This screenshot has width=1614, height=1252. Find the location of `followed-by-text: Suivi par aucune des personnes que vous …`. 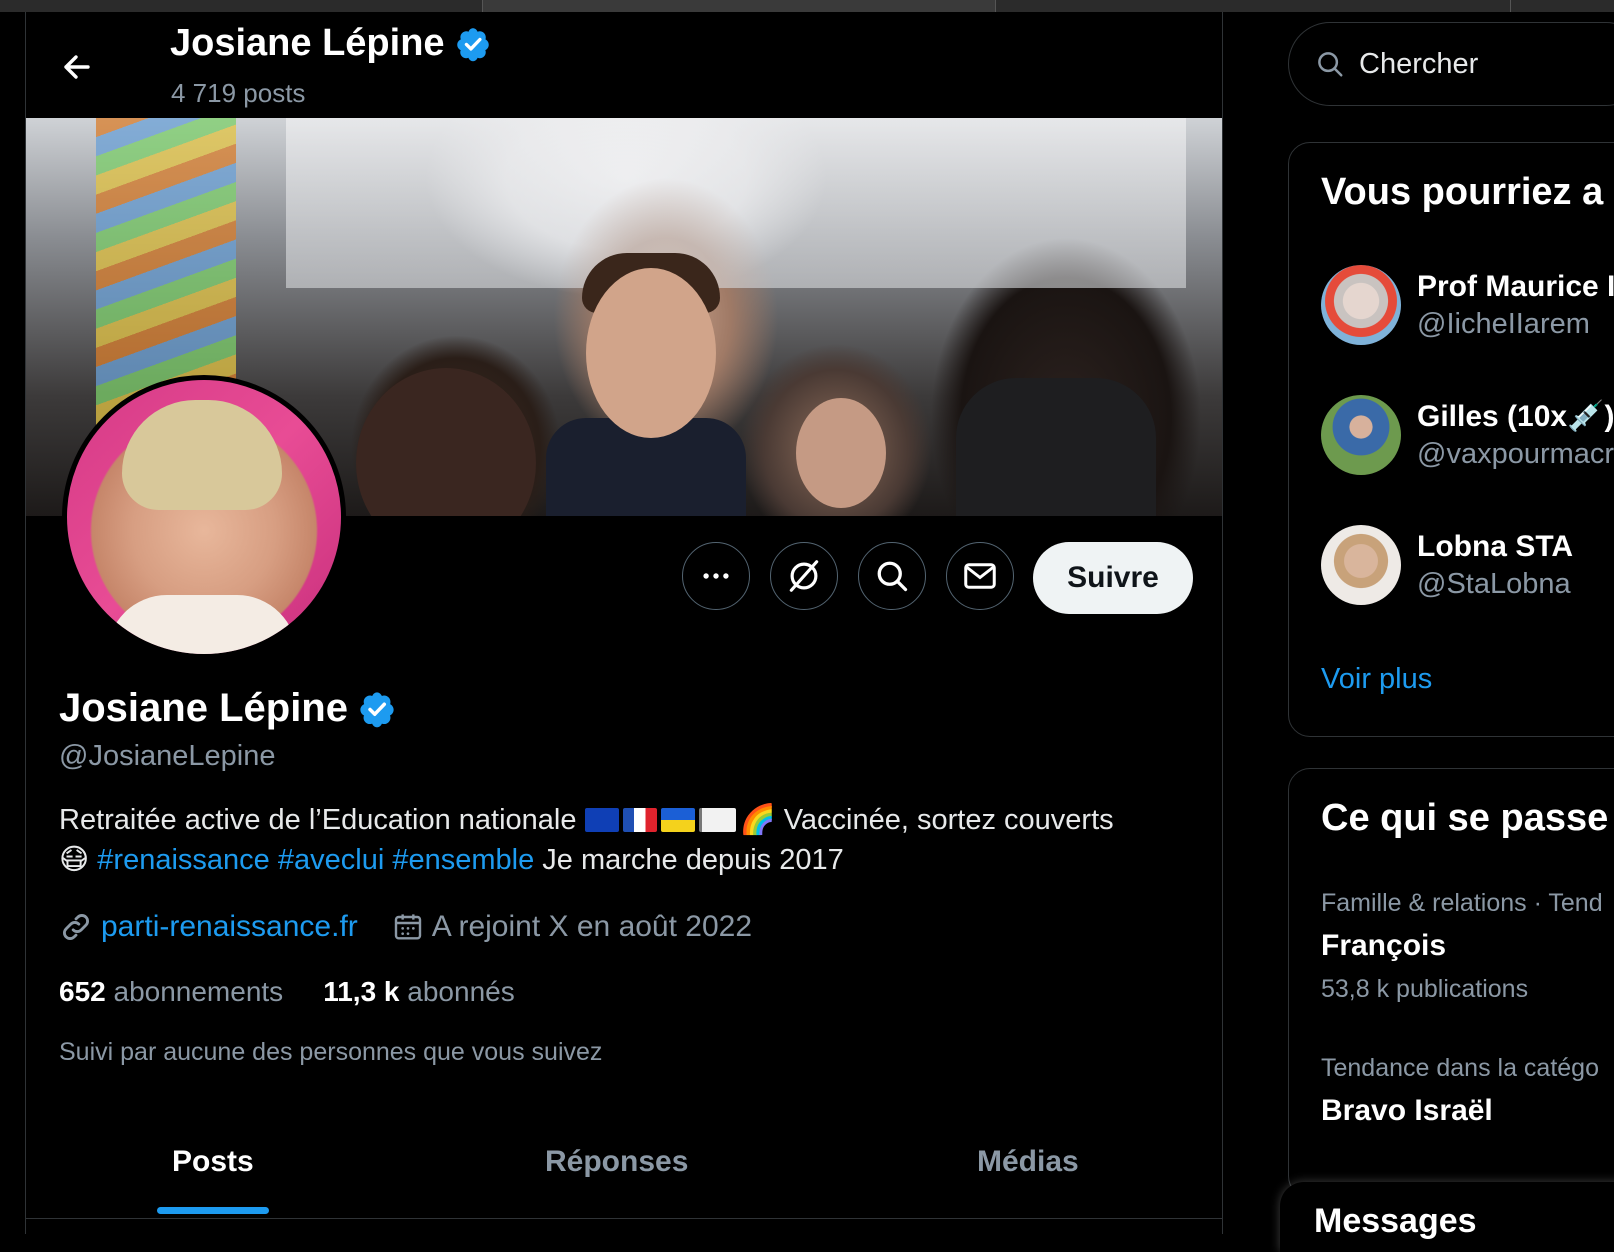

followed-by-text: Suivi par aucune des personnes que vous … is located at coordinates (331, 1052).